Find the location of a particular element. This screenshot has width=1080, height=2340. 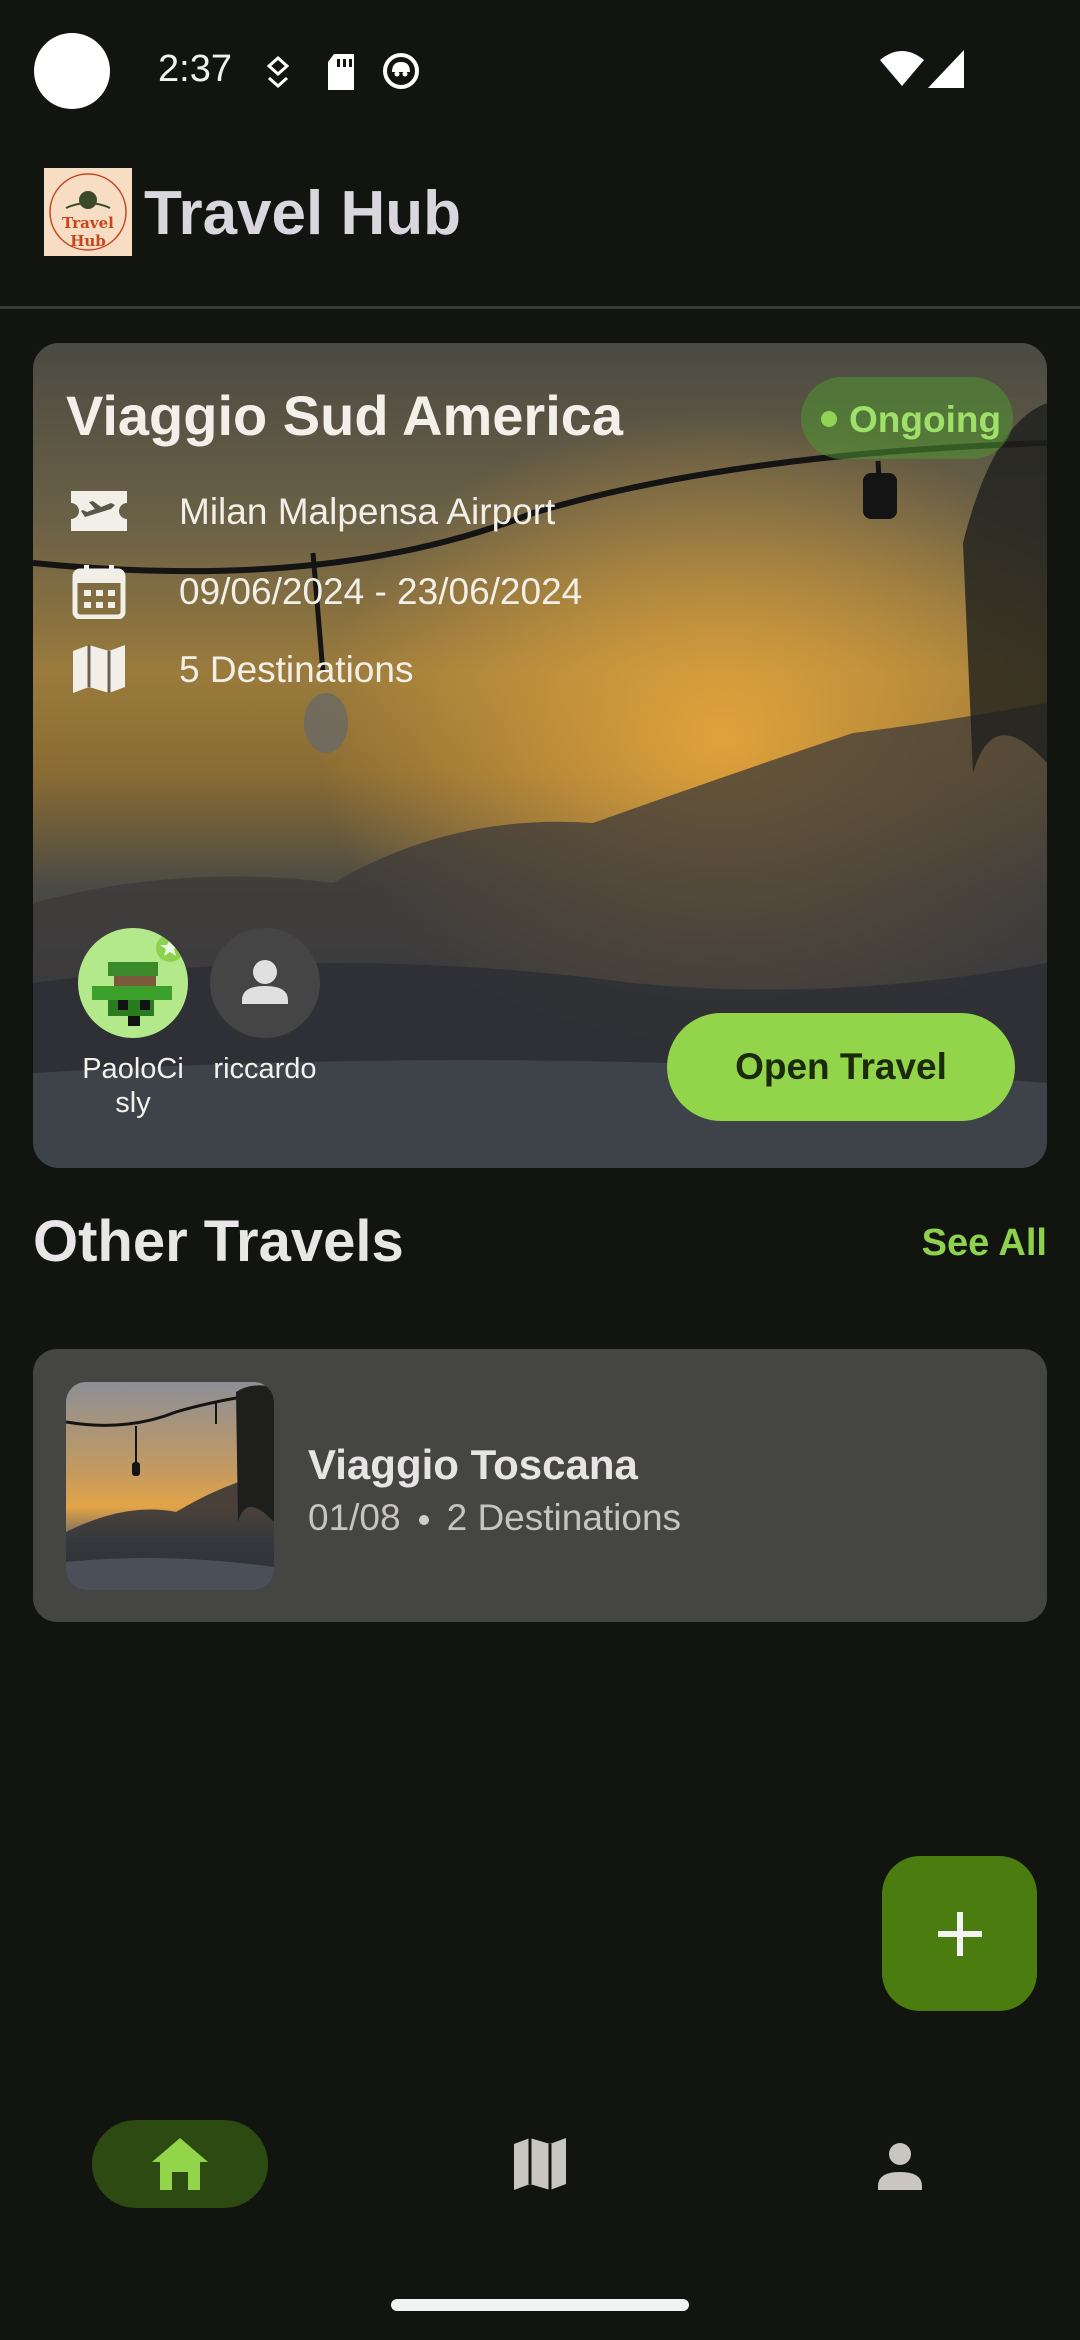

home-icon is located at coordinates (180, 2164).